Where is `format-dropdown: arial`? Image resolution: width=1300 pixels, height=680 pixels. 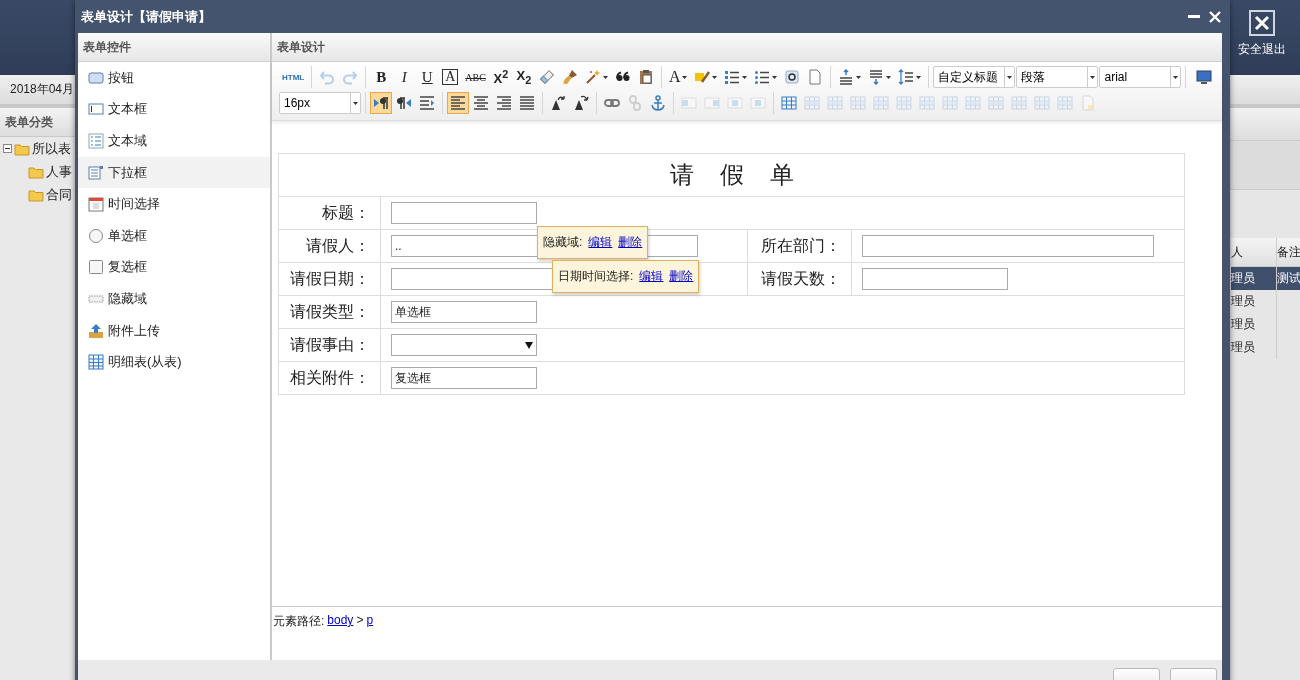 format-dropdown: arial is located at coordinates (1140, 77).